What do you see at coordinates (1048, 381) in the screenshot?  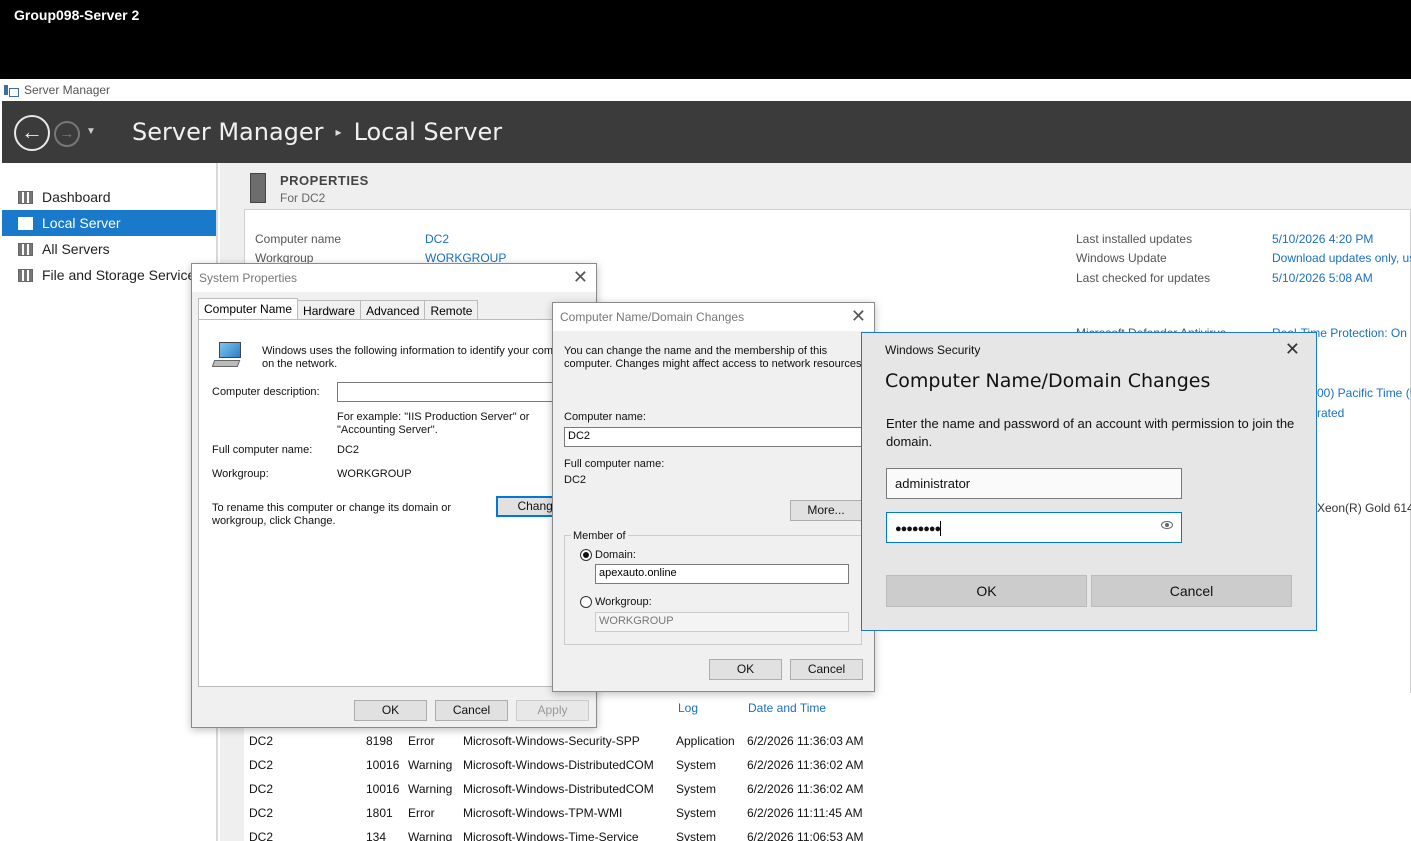 I see `dialog-heading: Computer Name/Domain Changes` at bounding box center [1048, 381].